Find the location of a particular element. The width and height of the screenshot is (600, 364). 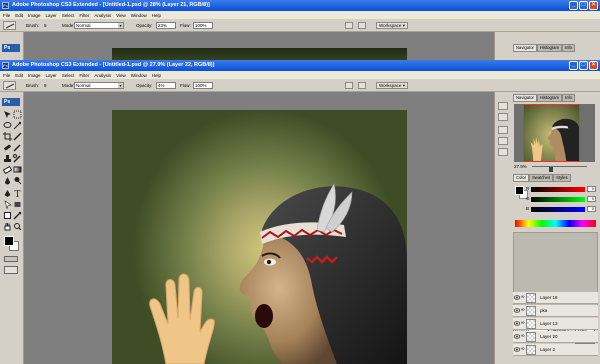

tool-preset-picker is located at coordinates (9, 85).